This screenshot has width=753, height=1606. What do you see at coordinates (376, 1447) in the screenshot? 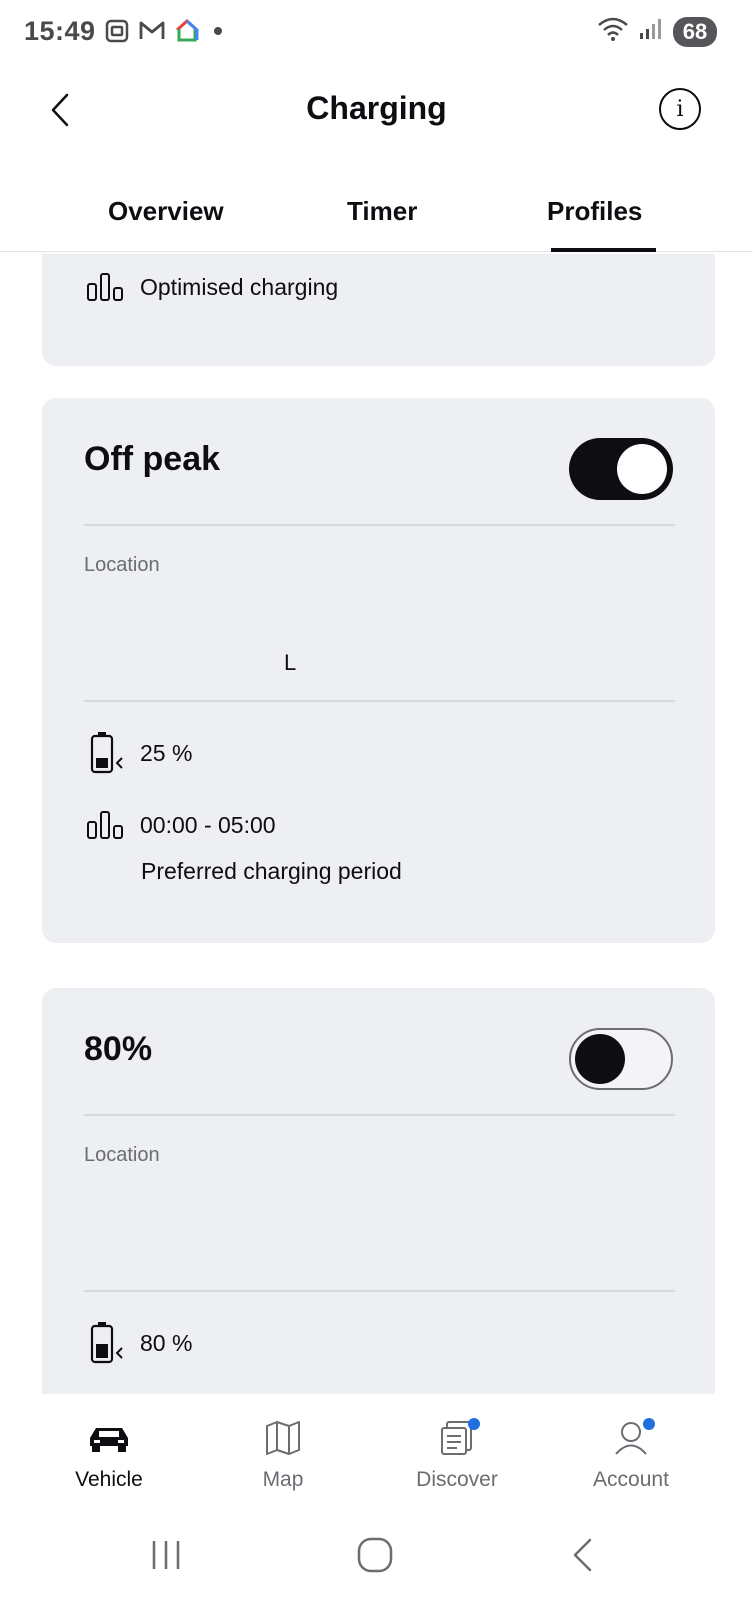
I see `bottom-navigation: Vehicle Map Discover Account` at bounding box center [376, 1447].